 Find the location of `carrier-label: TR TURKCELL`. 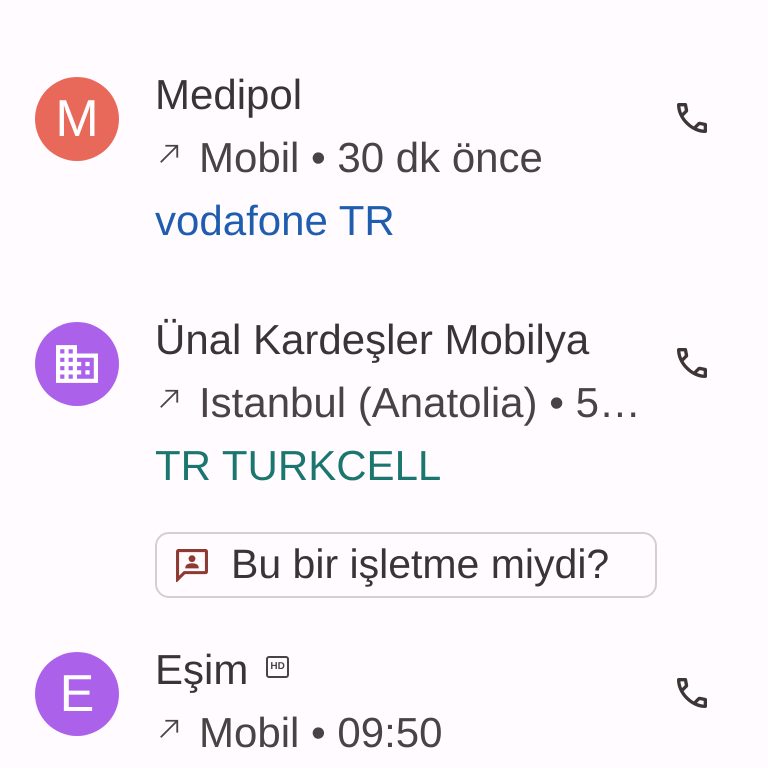

carrier-label: TR TURKCELL is located at coordinates (298, 466).